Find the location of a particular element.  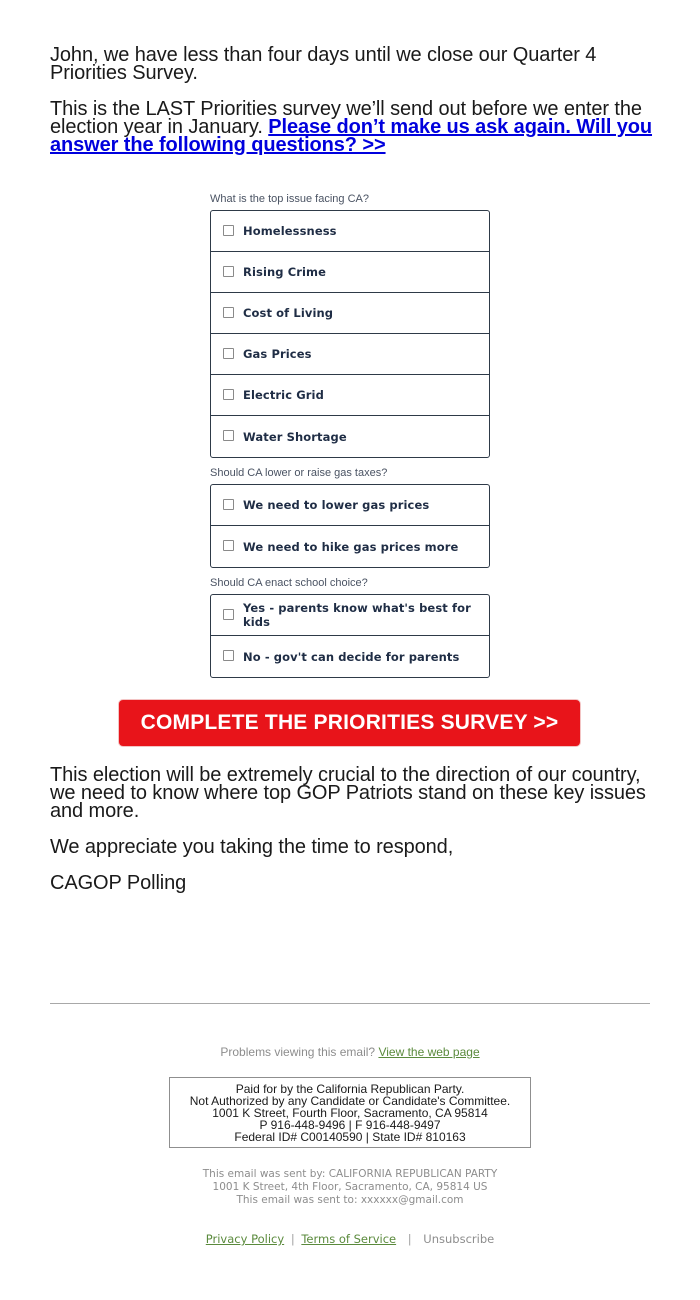

option-lower-gas-prices: We need to lower gas prices is located at coordinates (350, 505).